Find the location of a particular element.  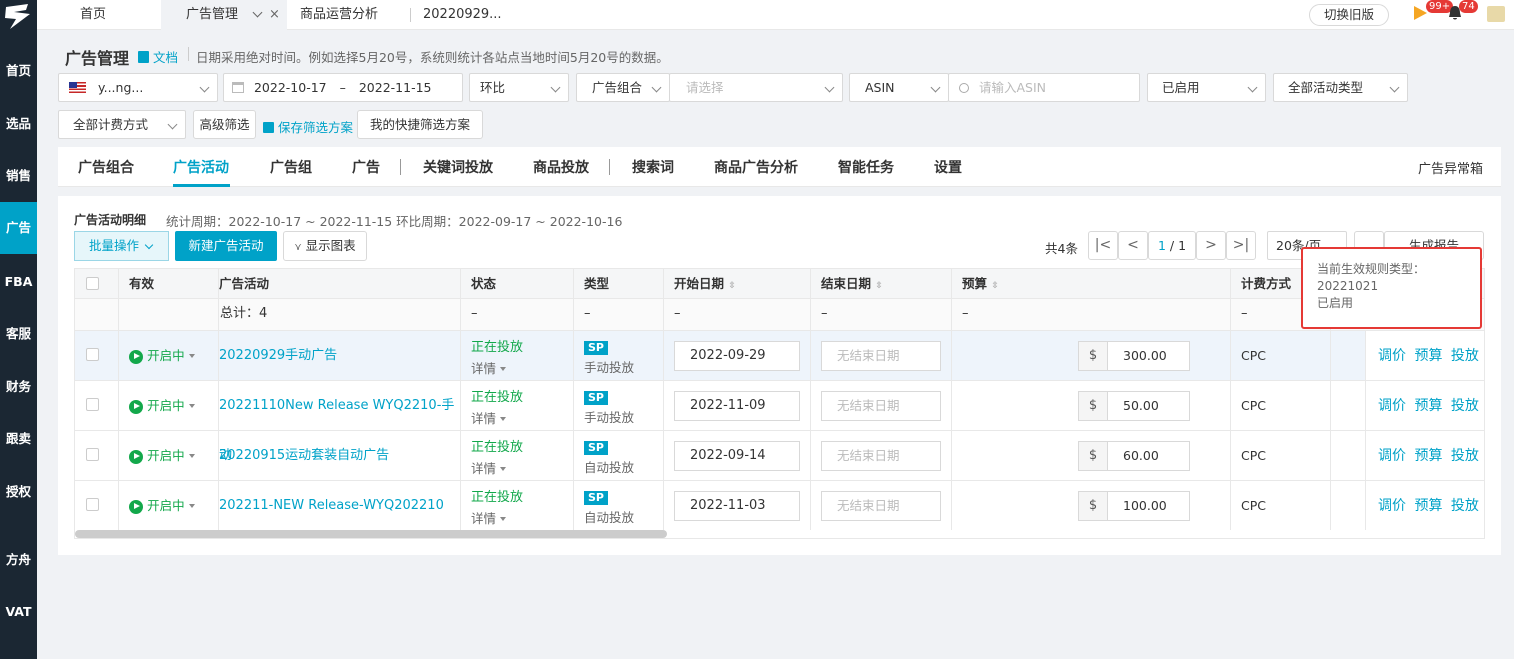

advanced-filter-button: 高级筛选 is located at coordinates (224, 124).